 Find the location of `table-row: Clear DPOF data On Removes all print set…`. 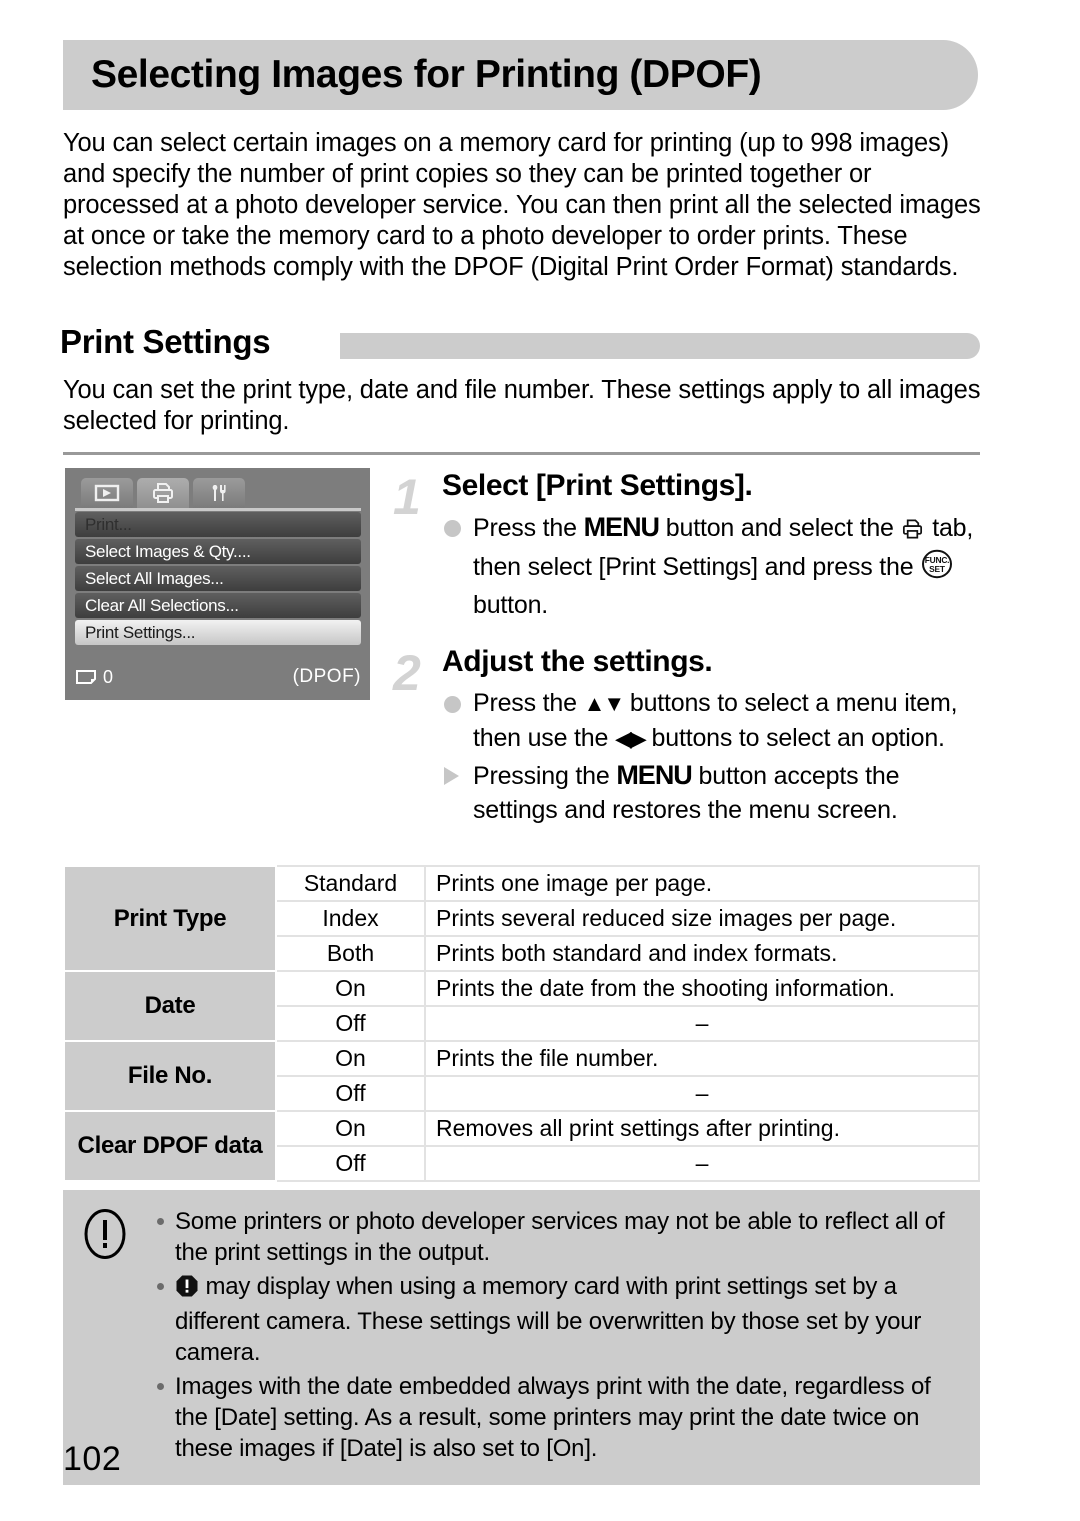

table-row: Clear DPOF data On Removes all print set… is located at coordinates (521, 1146).